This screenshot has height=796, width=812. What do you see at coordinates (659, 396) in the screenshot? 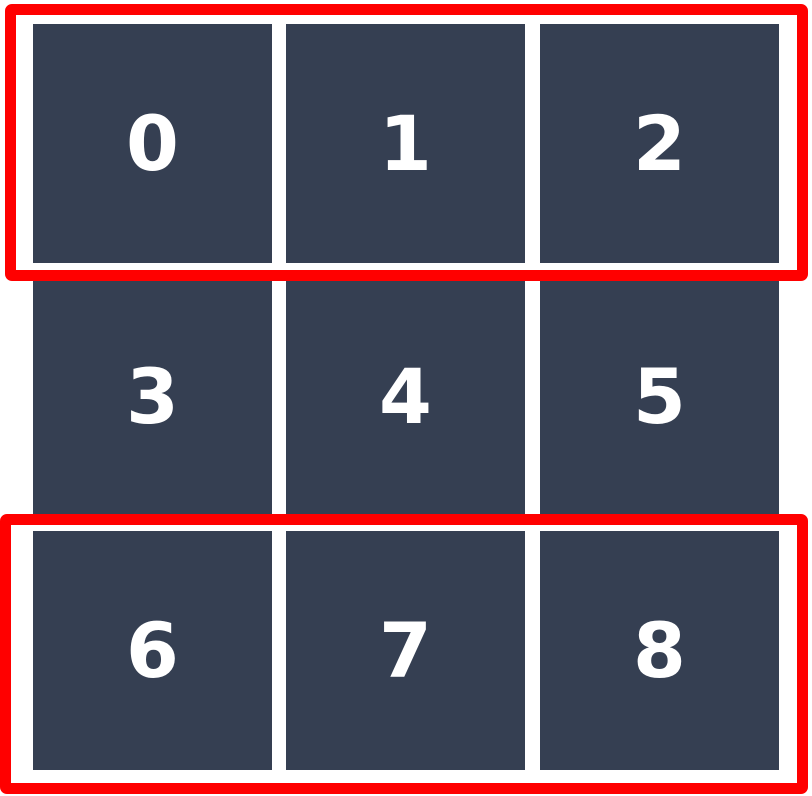
I see `grid-cell-5: 5` at bounding box center [659, 396].